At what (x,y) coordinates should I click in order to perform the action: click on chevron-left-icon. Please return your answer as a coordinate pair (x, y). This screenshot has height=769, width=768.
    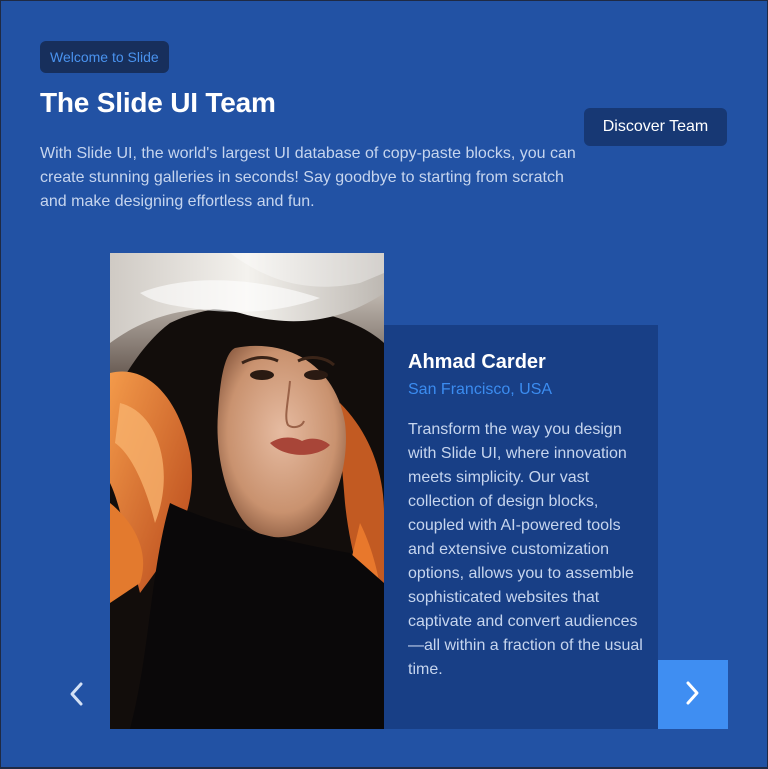
    Looking at the image, I should click on (76, 695).